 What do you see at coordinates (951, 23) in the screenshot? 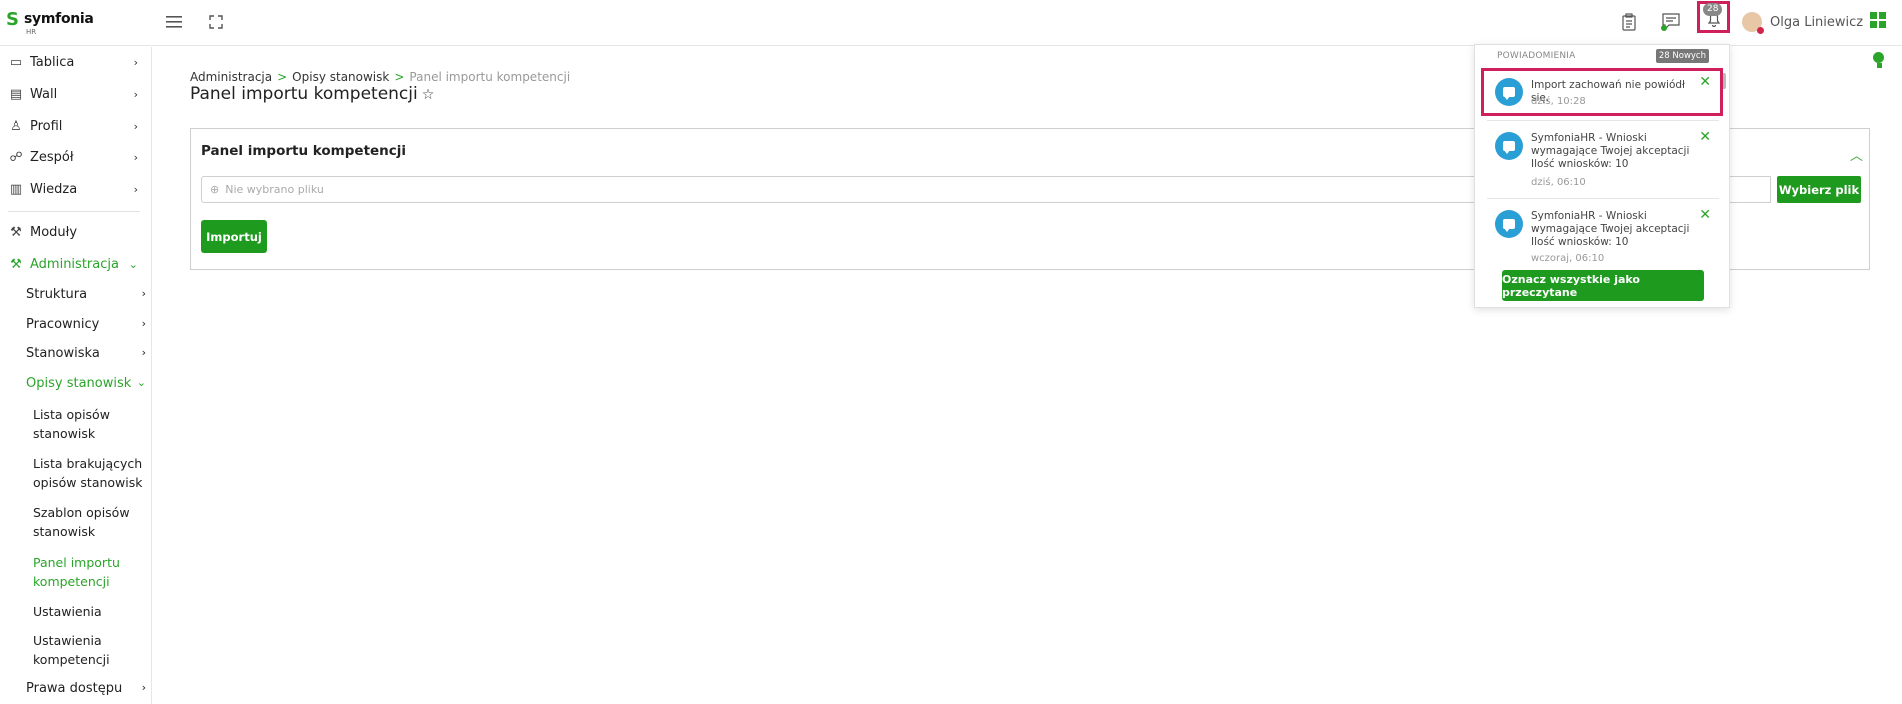
I see `top-bar: S symfonia HR 28 Olga Liniewicz ⌄` at bounding box center [951, 23].